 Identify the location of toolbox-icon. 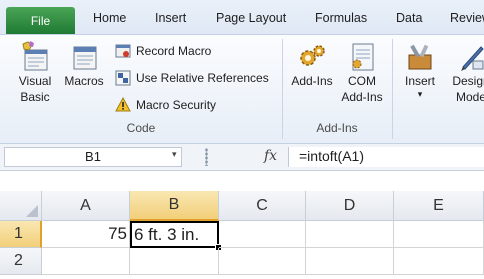
(420, 57).